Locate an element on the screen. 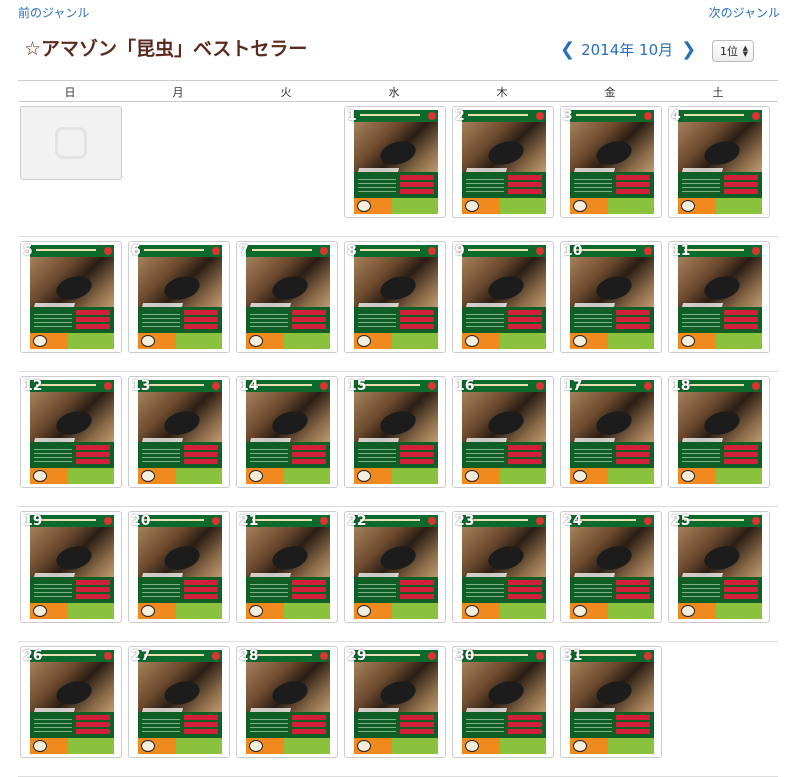  day-cell: 12 is located at coordinates (71, 432).